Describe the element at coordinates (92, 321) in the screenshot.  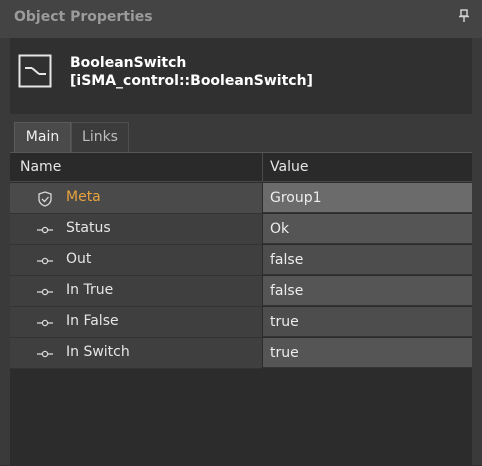
I see `row-name: In False` at that location.